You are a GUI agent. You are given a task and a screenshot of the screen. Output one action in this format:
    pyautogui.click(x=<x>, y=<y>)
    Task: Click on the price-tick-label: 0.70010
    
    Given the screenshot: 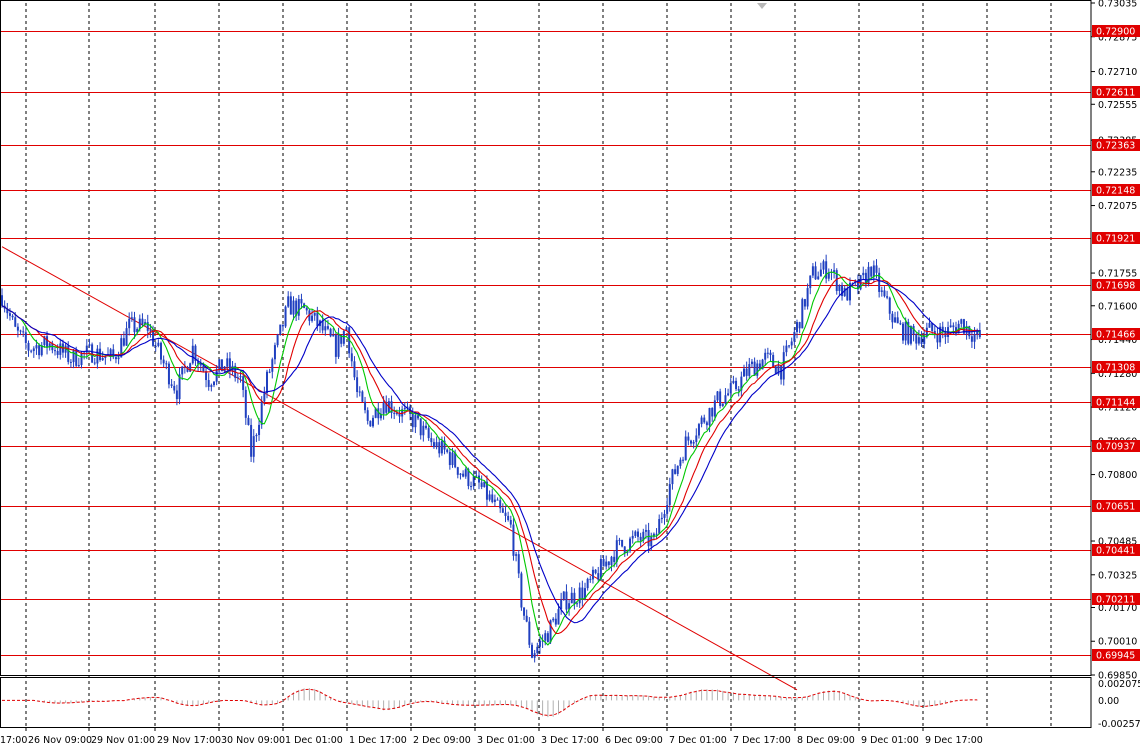 What is the action you would take?
    pyautogui.click(x=1117, y=642)
    